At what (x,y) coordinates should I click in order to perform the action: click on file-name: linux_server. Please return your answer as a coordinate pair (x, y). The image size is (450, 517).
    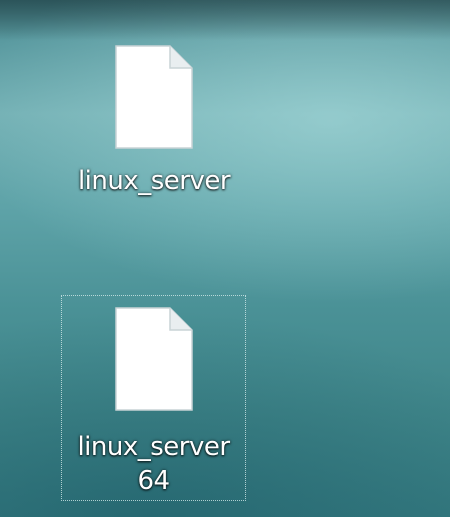
    Looking at the image, I should click on (154, 181).